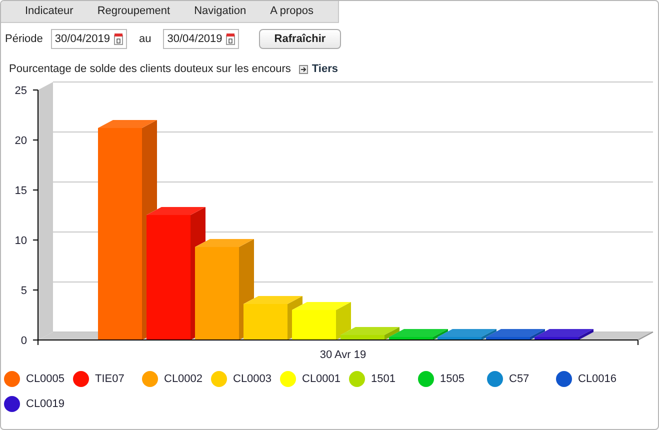 The width and height of the screenshot is (659, 430). Describe the element at coordinates (23, 341) in the screenshot. I see `axis-tick-label: 0` at that location.